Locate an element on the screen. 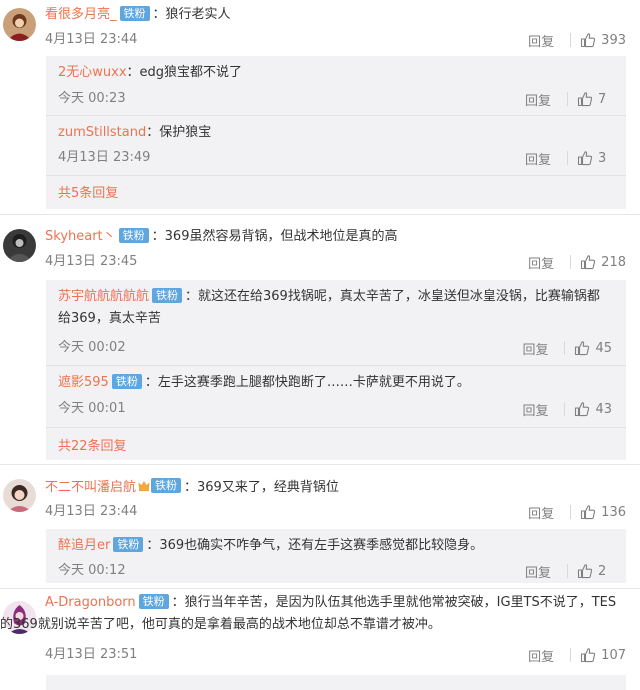  comment-content: 不二不叫潘启航 铁粉 ：369又来了，经典背锅位 is located at coordinates (337, 488).